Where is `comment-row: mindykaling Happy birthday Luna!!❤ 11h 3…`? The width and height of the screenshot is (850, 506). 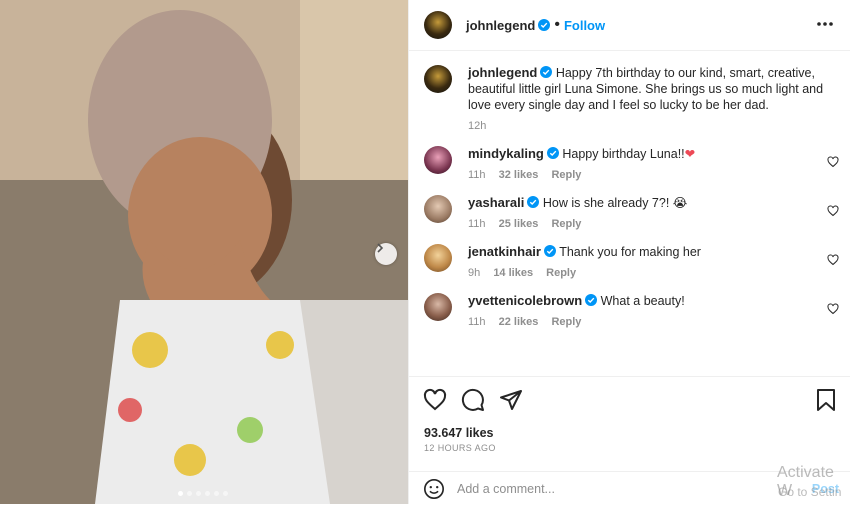 comment-row: mindykaling Happy birthday Luna!!❤ 11h 3… is located at coordinates (629, 156).